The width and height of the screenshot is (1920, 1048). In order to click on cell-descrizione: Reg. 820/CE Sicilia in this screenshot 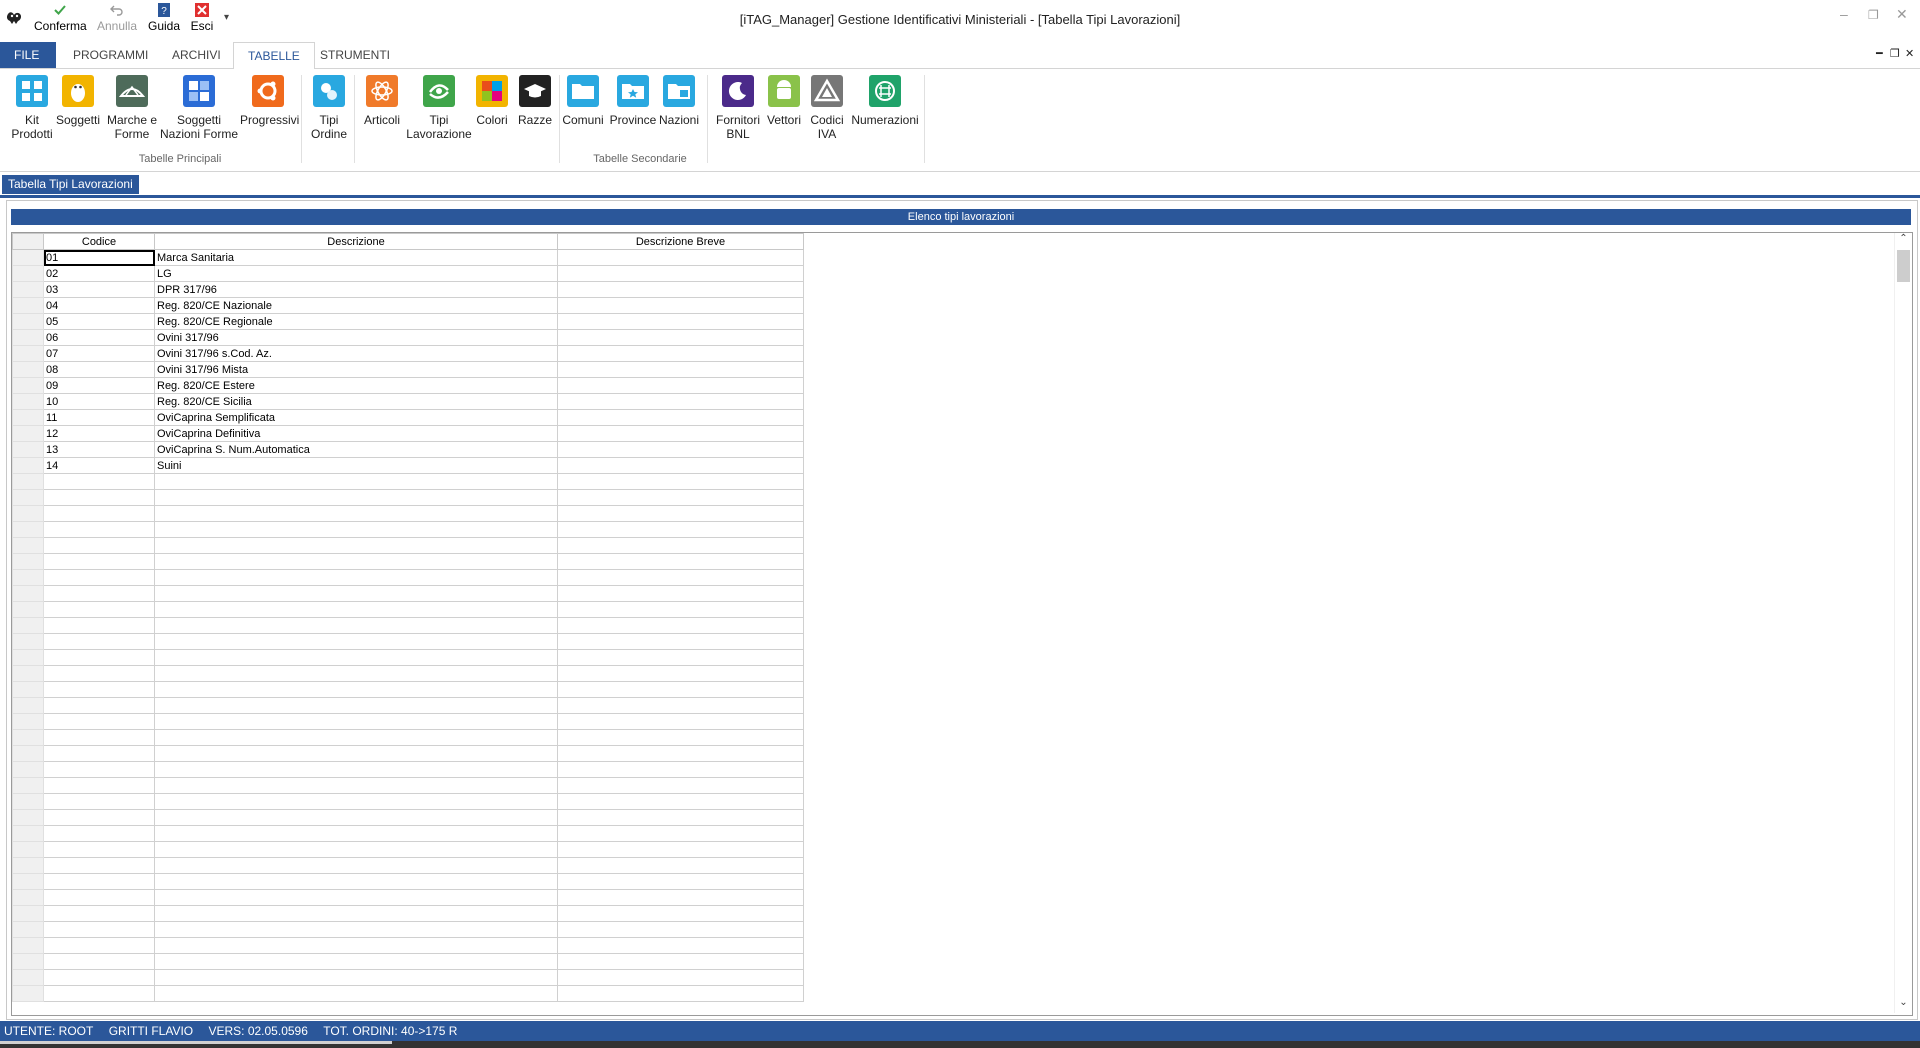, I will do `click(356, 401)`.